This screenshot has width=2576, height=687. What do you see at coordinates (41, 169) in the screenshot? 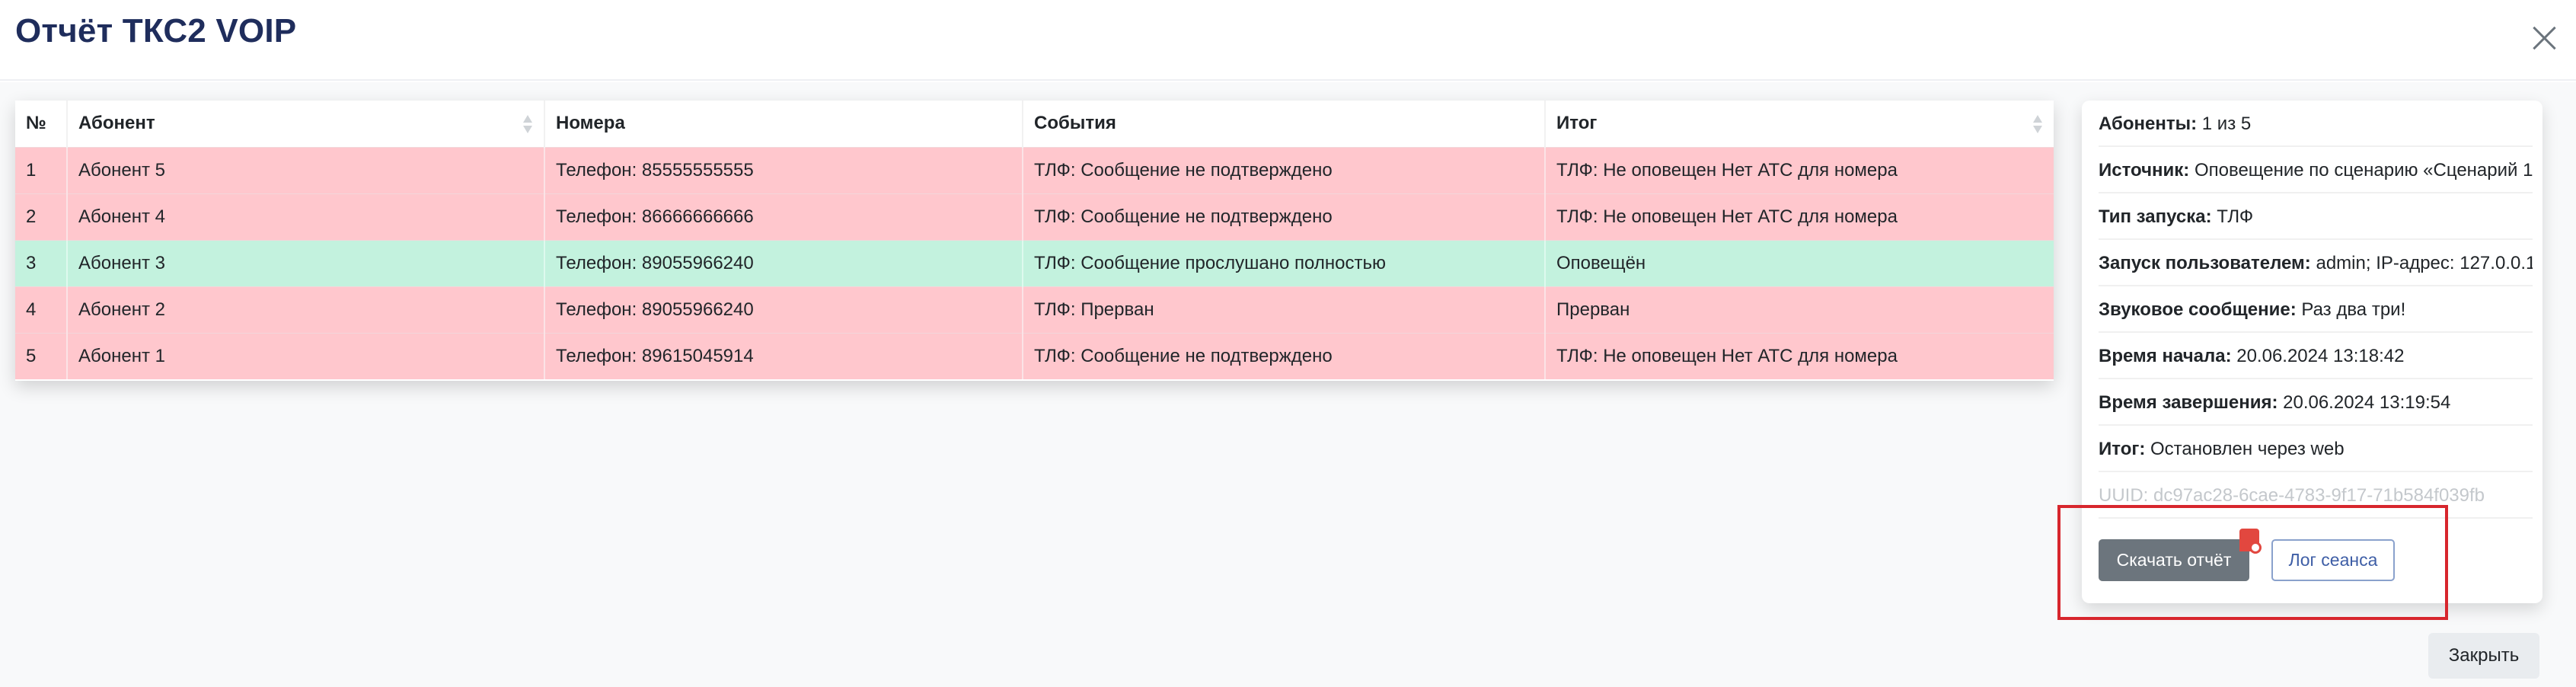
I see `cell-number: 1` at bounding box center [41, 169].